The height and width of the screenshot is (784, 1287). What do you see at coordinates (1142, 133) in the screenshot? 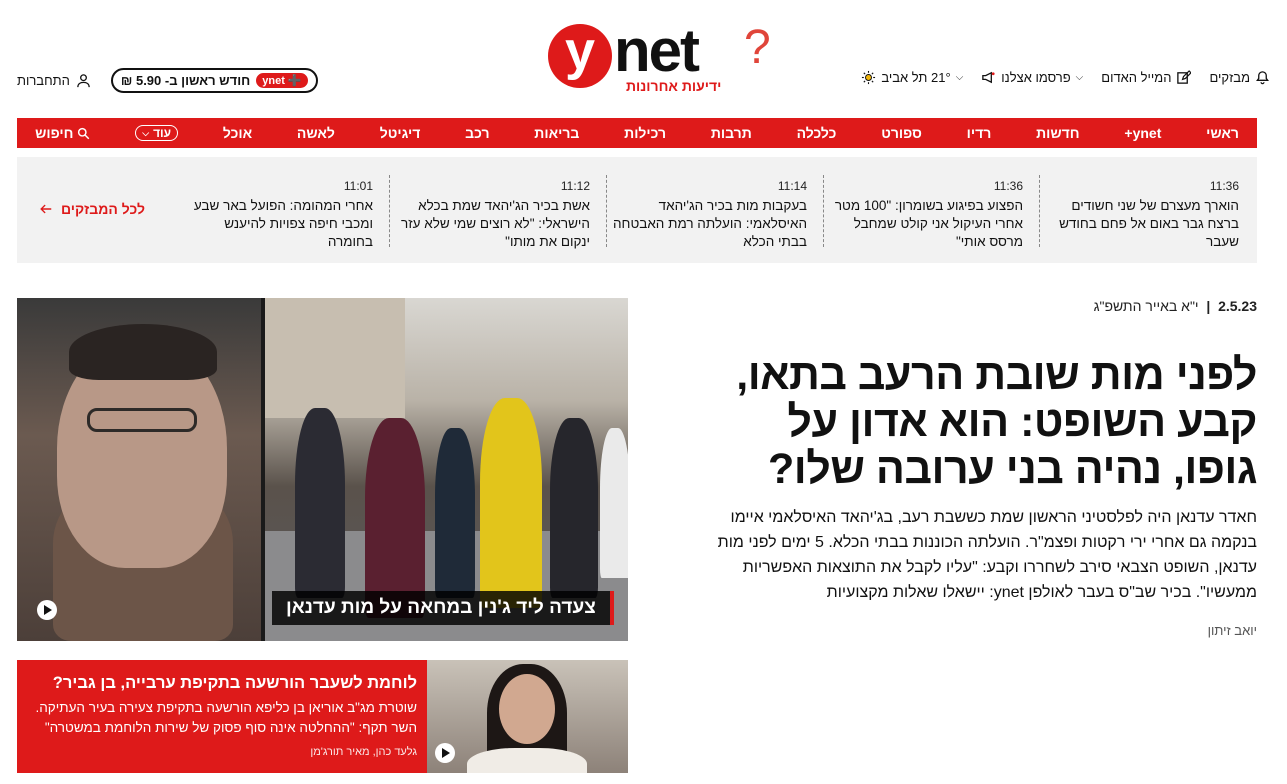
I see `nav-item-ynet-plus: ynet+` at bounding box center [1142, 133].